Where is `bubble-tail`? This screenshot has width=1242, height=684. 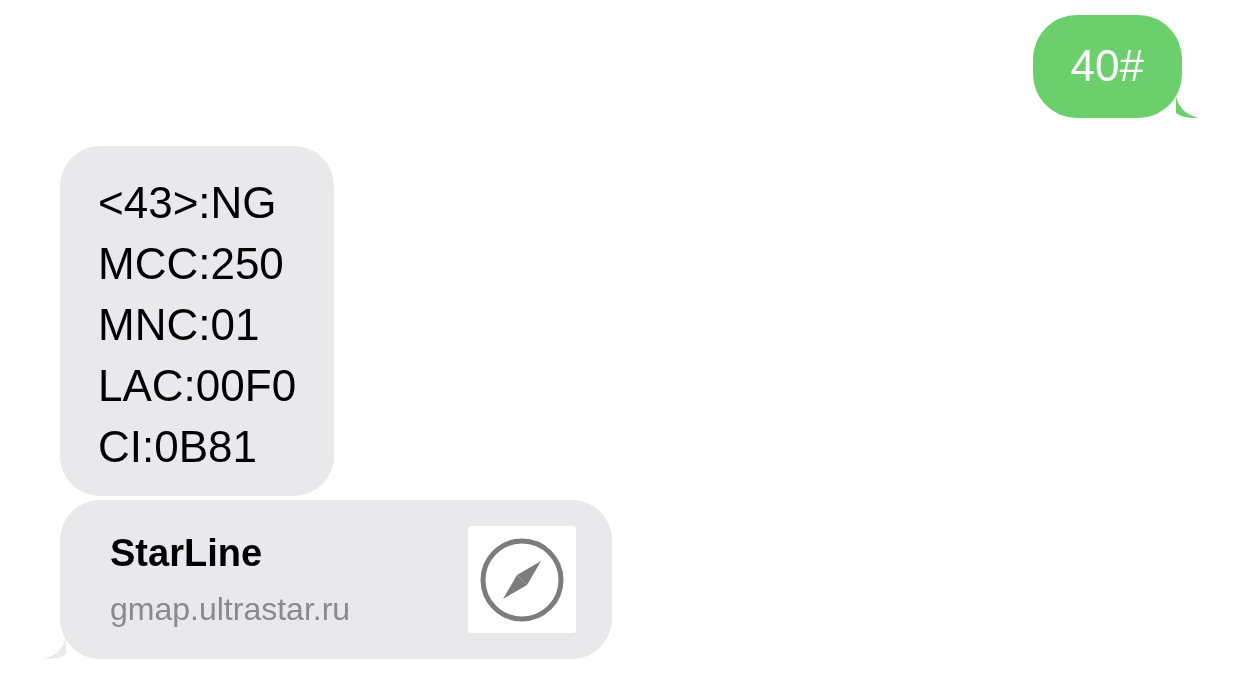
bubble-tail is located at coordinates (1187, 107).